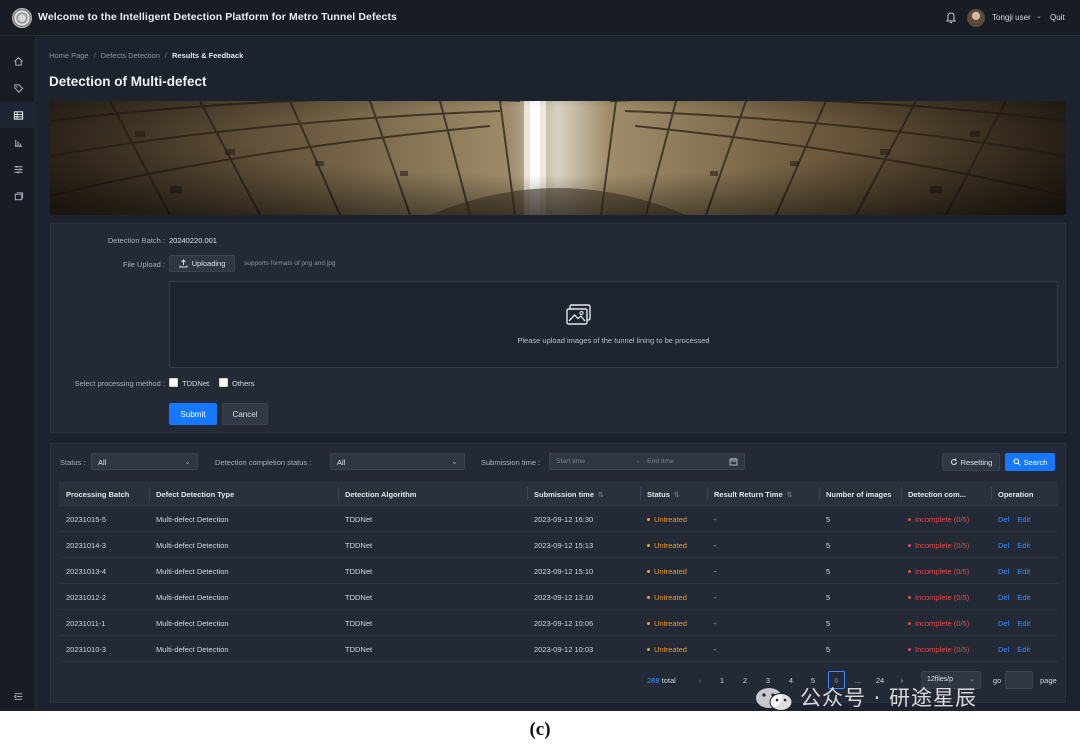 This screenshot has height=747, width=1080. I want to click on column-header-algorithm: Detection Algorithm, so click(380, 494).